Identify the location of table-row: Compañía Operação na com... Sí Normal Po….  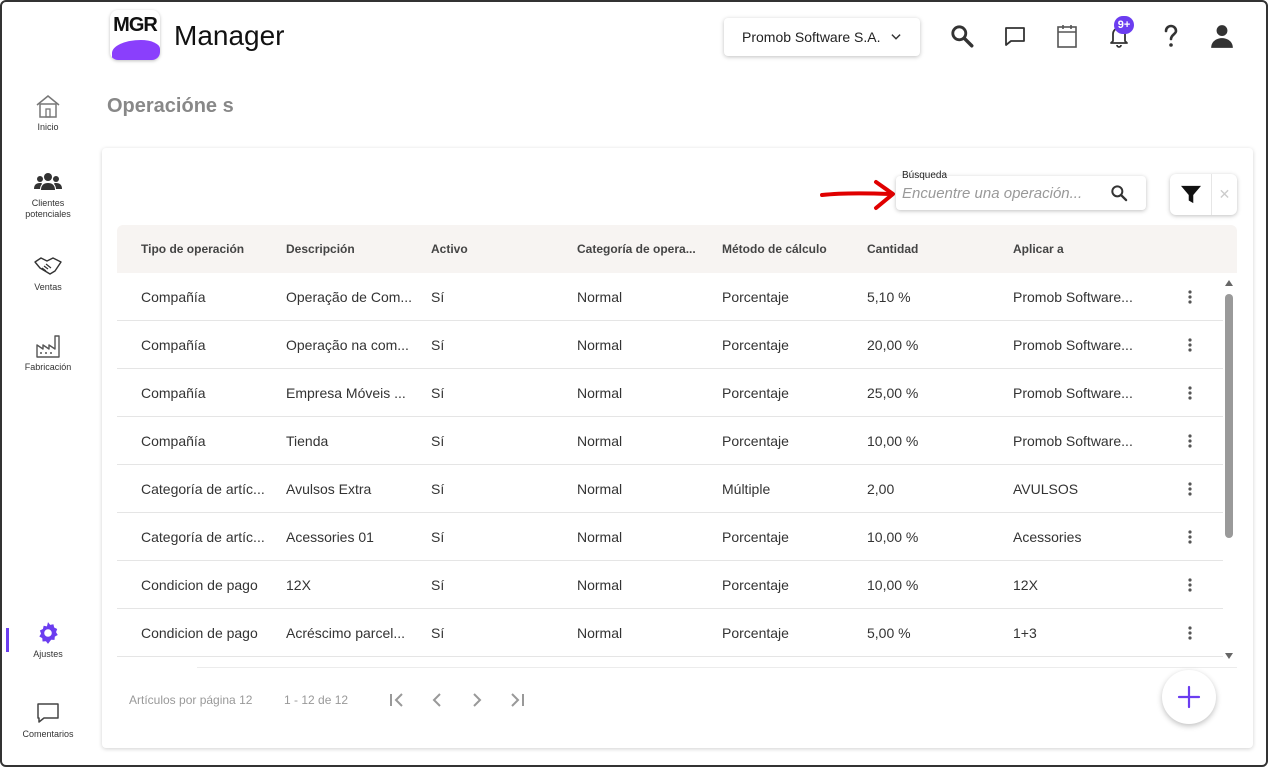
(670, 345).